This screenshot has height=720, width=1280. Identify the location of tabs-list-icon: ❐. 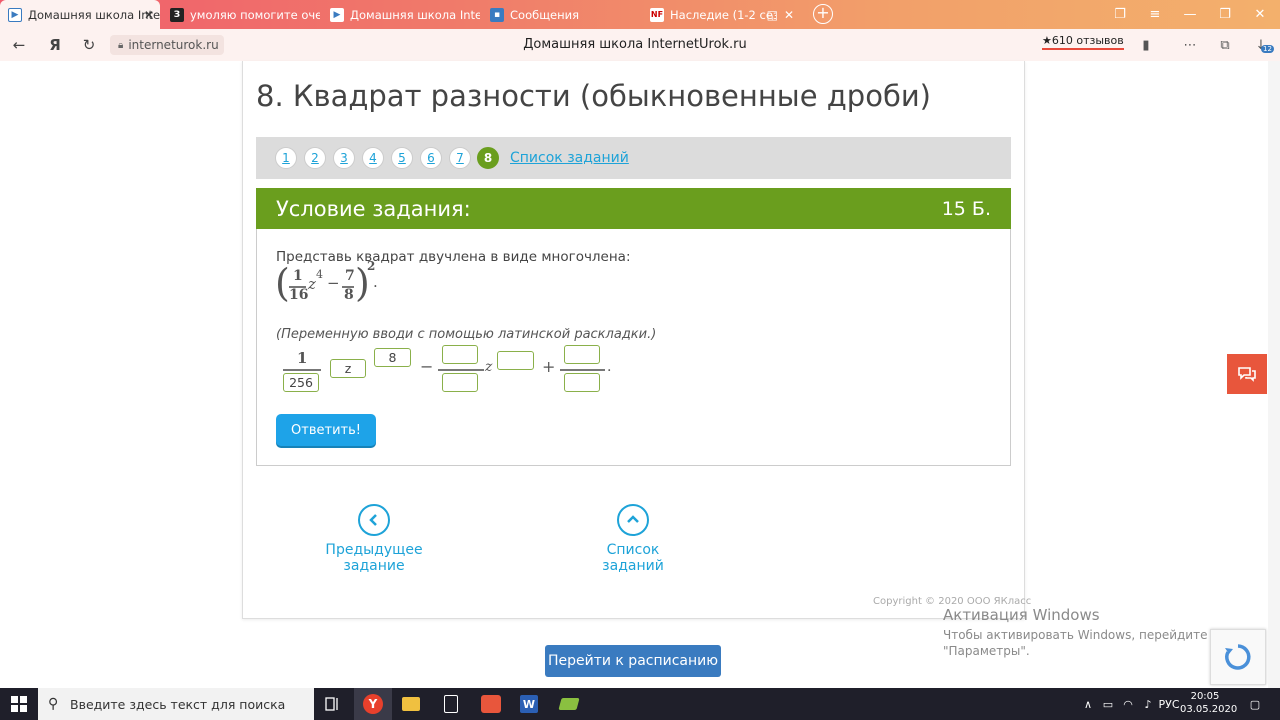
(1120, 14).